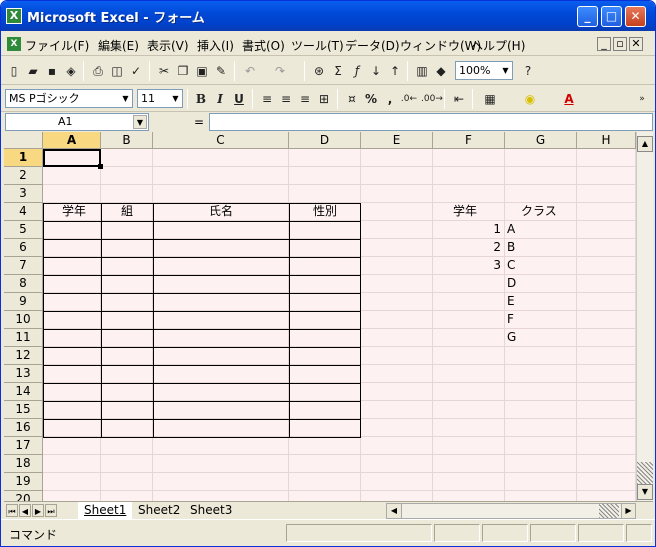 Image resolution: width=656 pixels, height=547 pixels. Describe the element at coordinates (338, 71) in the screenshot. I see `autosum-icon: Σ` at that location.